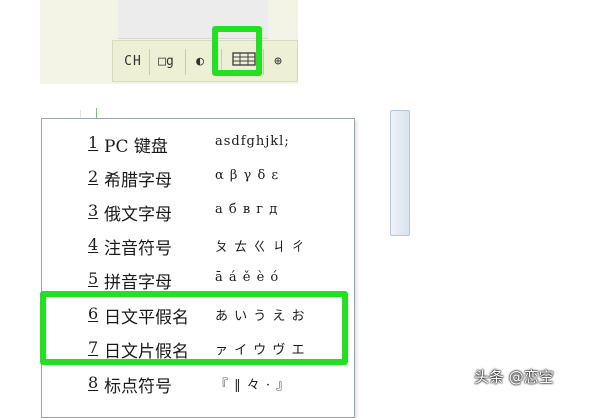  I want to click on menu-item-number: 4, so click(93, 244).